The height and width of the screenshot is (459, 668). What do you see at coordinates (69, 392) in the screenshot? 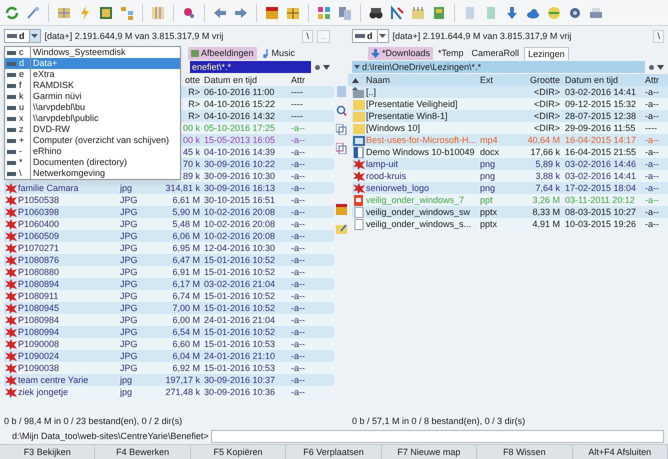
I see `file-name: ziek jongetje` at bounding box center [69, 392].